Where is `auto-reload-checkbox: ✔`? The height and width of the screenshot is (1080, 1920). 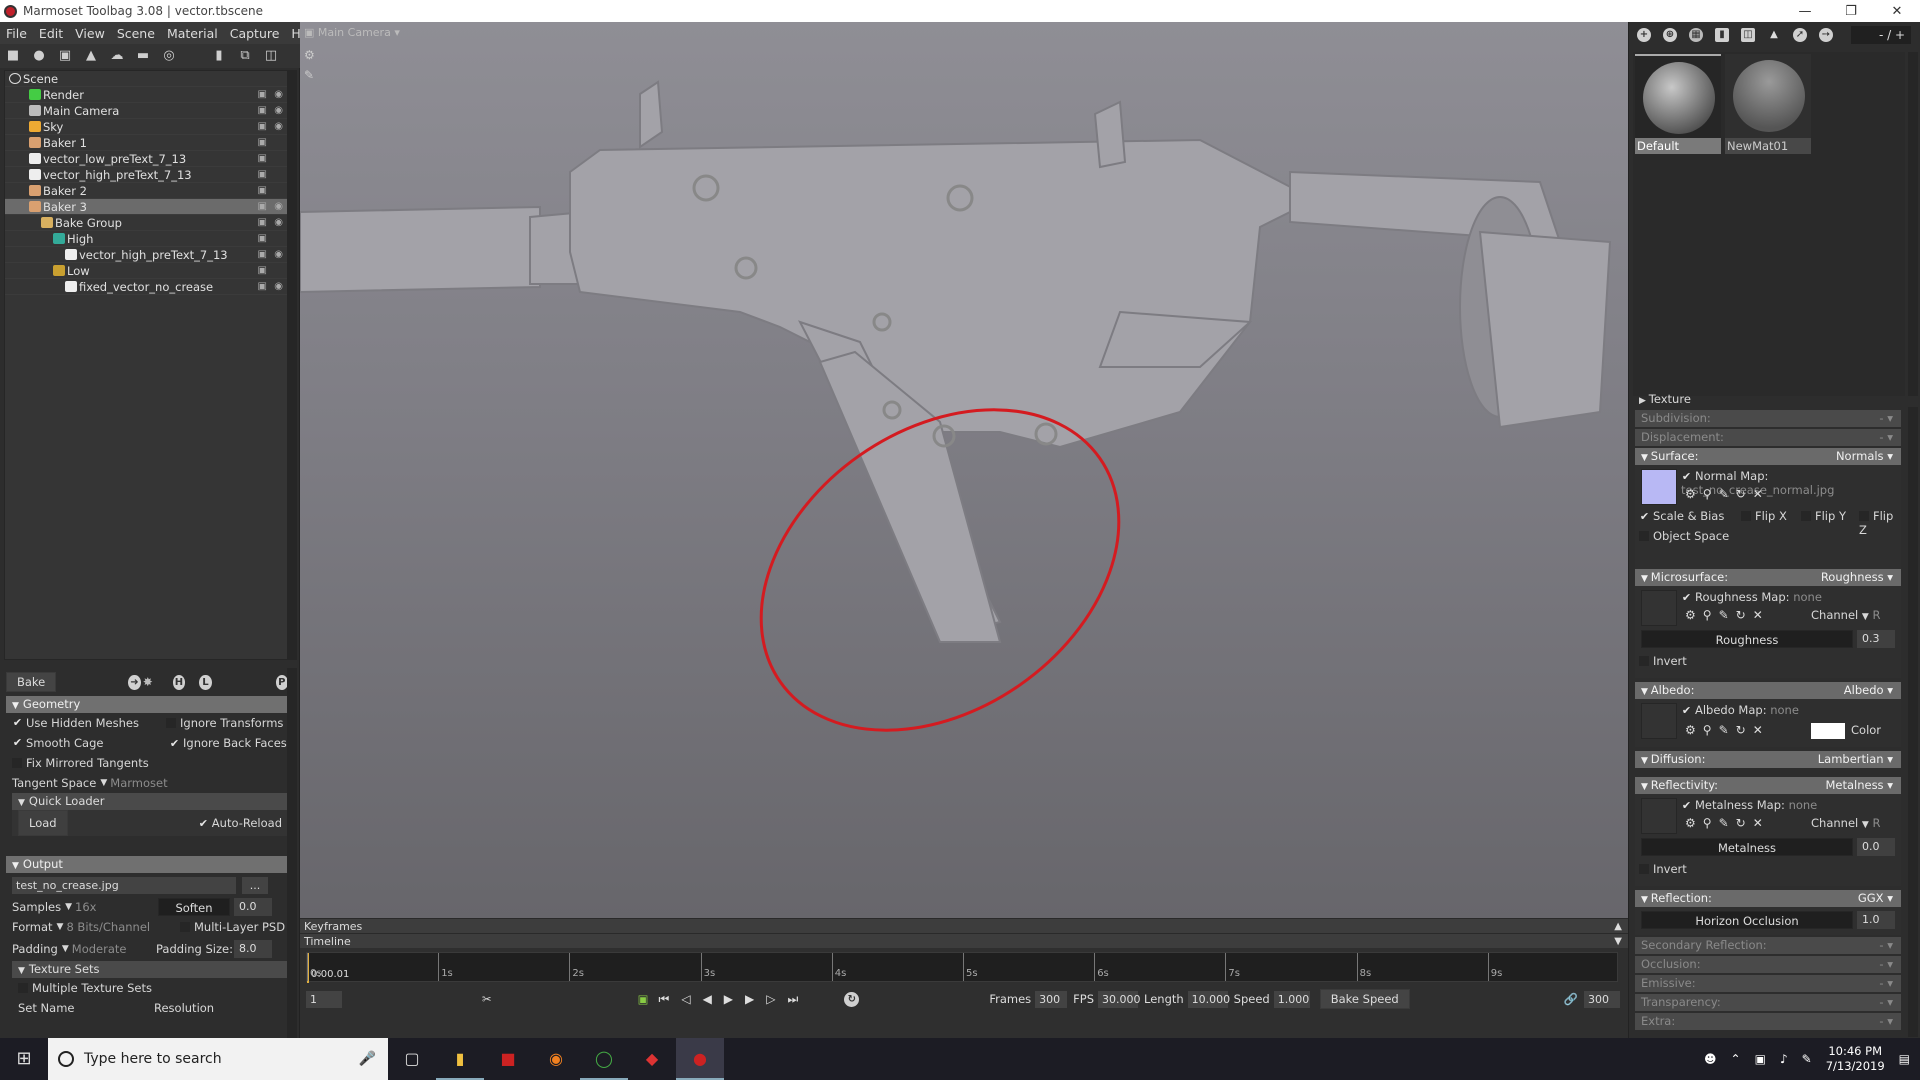
auto-reload-checkbox: ✔ is located at coordinates (203, 824).